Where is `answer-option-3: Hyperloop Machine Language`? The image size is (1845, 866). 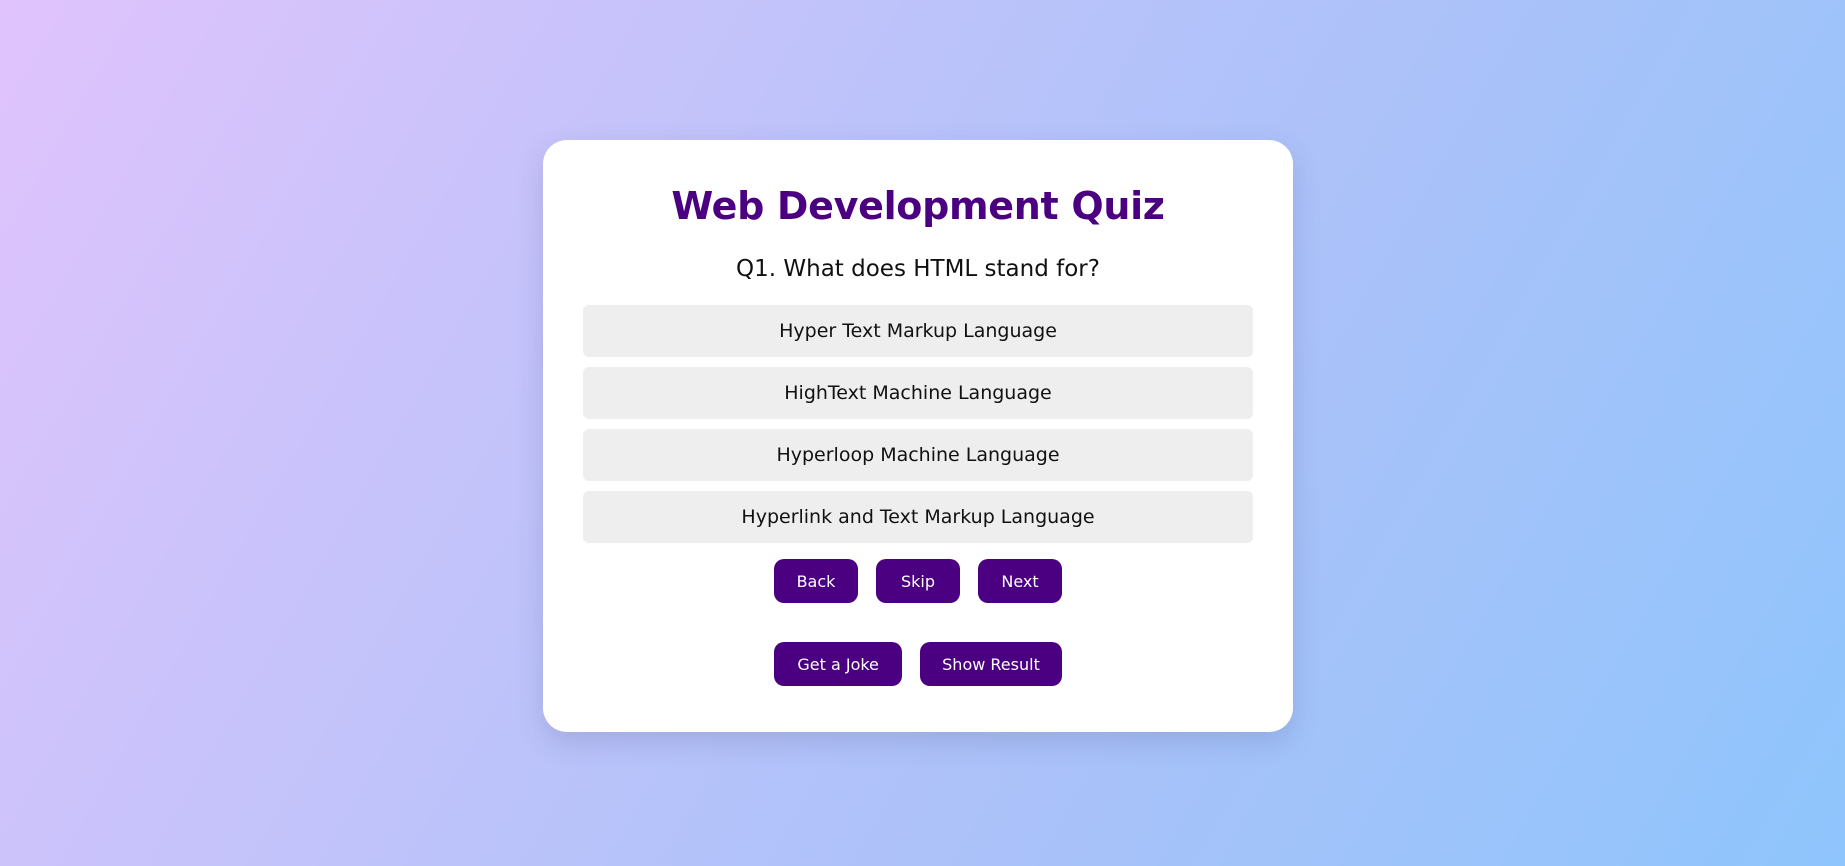 answer-option-3: Hyperloop Machine Language is located at coordinates (918, 455).